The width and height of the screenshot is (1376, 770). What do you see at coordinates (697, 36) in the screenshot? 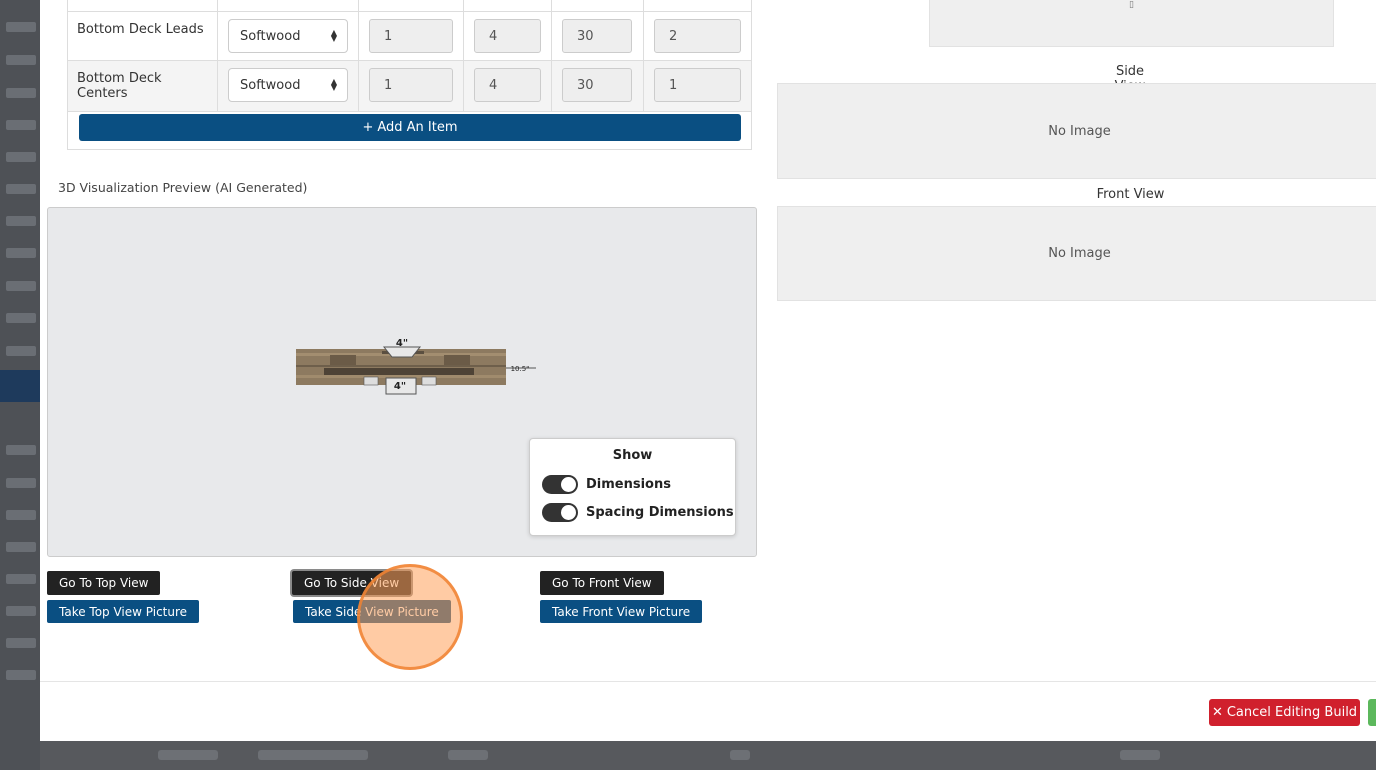
I see `count-field: 2` at bounding box center [697, 36].